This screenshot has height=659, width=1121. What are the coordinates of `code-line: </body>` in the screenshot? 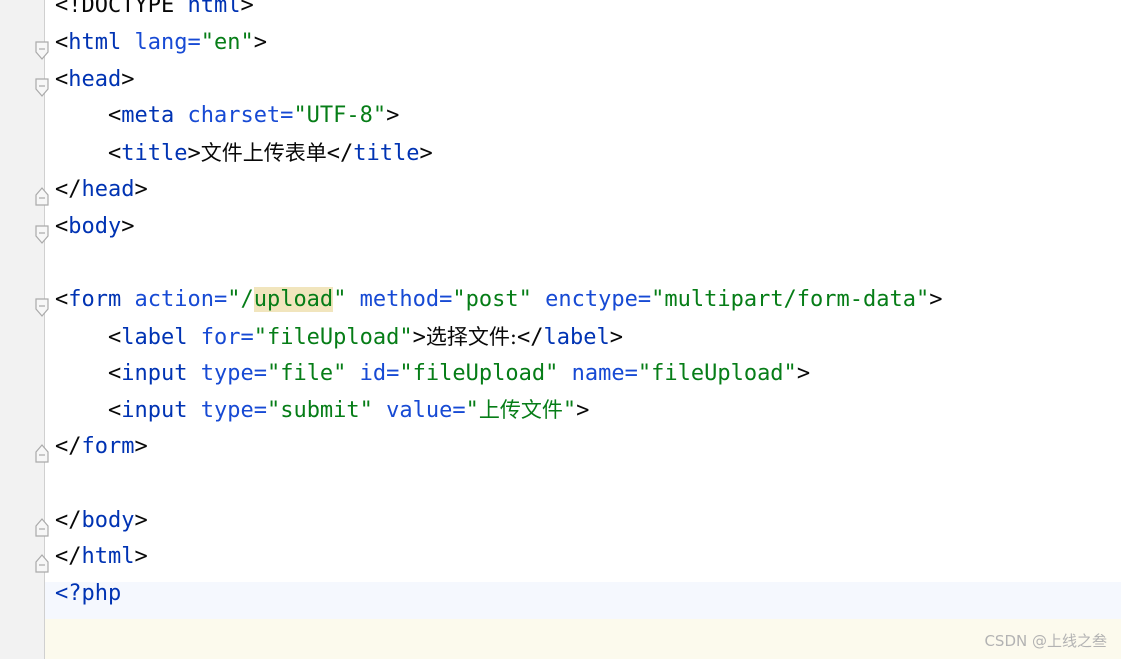 It's located at (583, 527).